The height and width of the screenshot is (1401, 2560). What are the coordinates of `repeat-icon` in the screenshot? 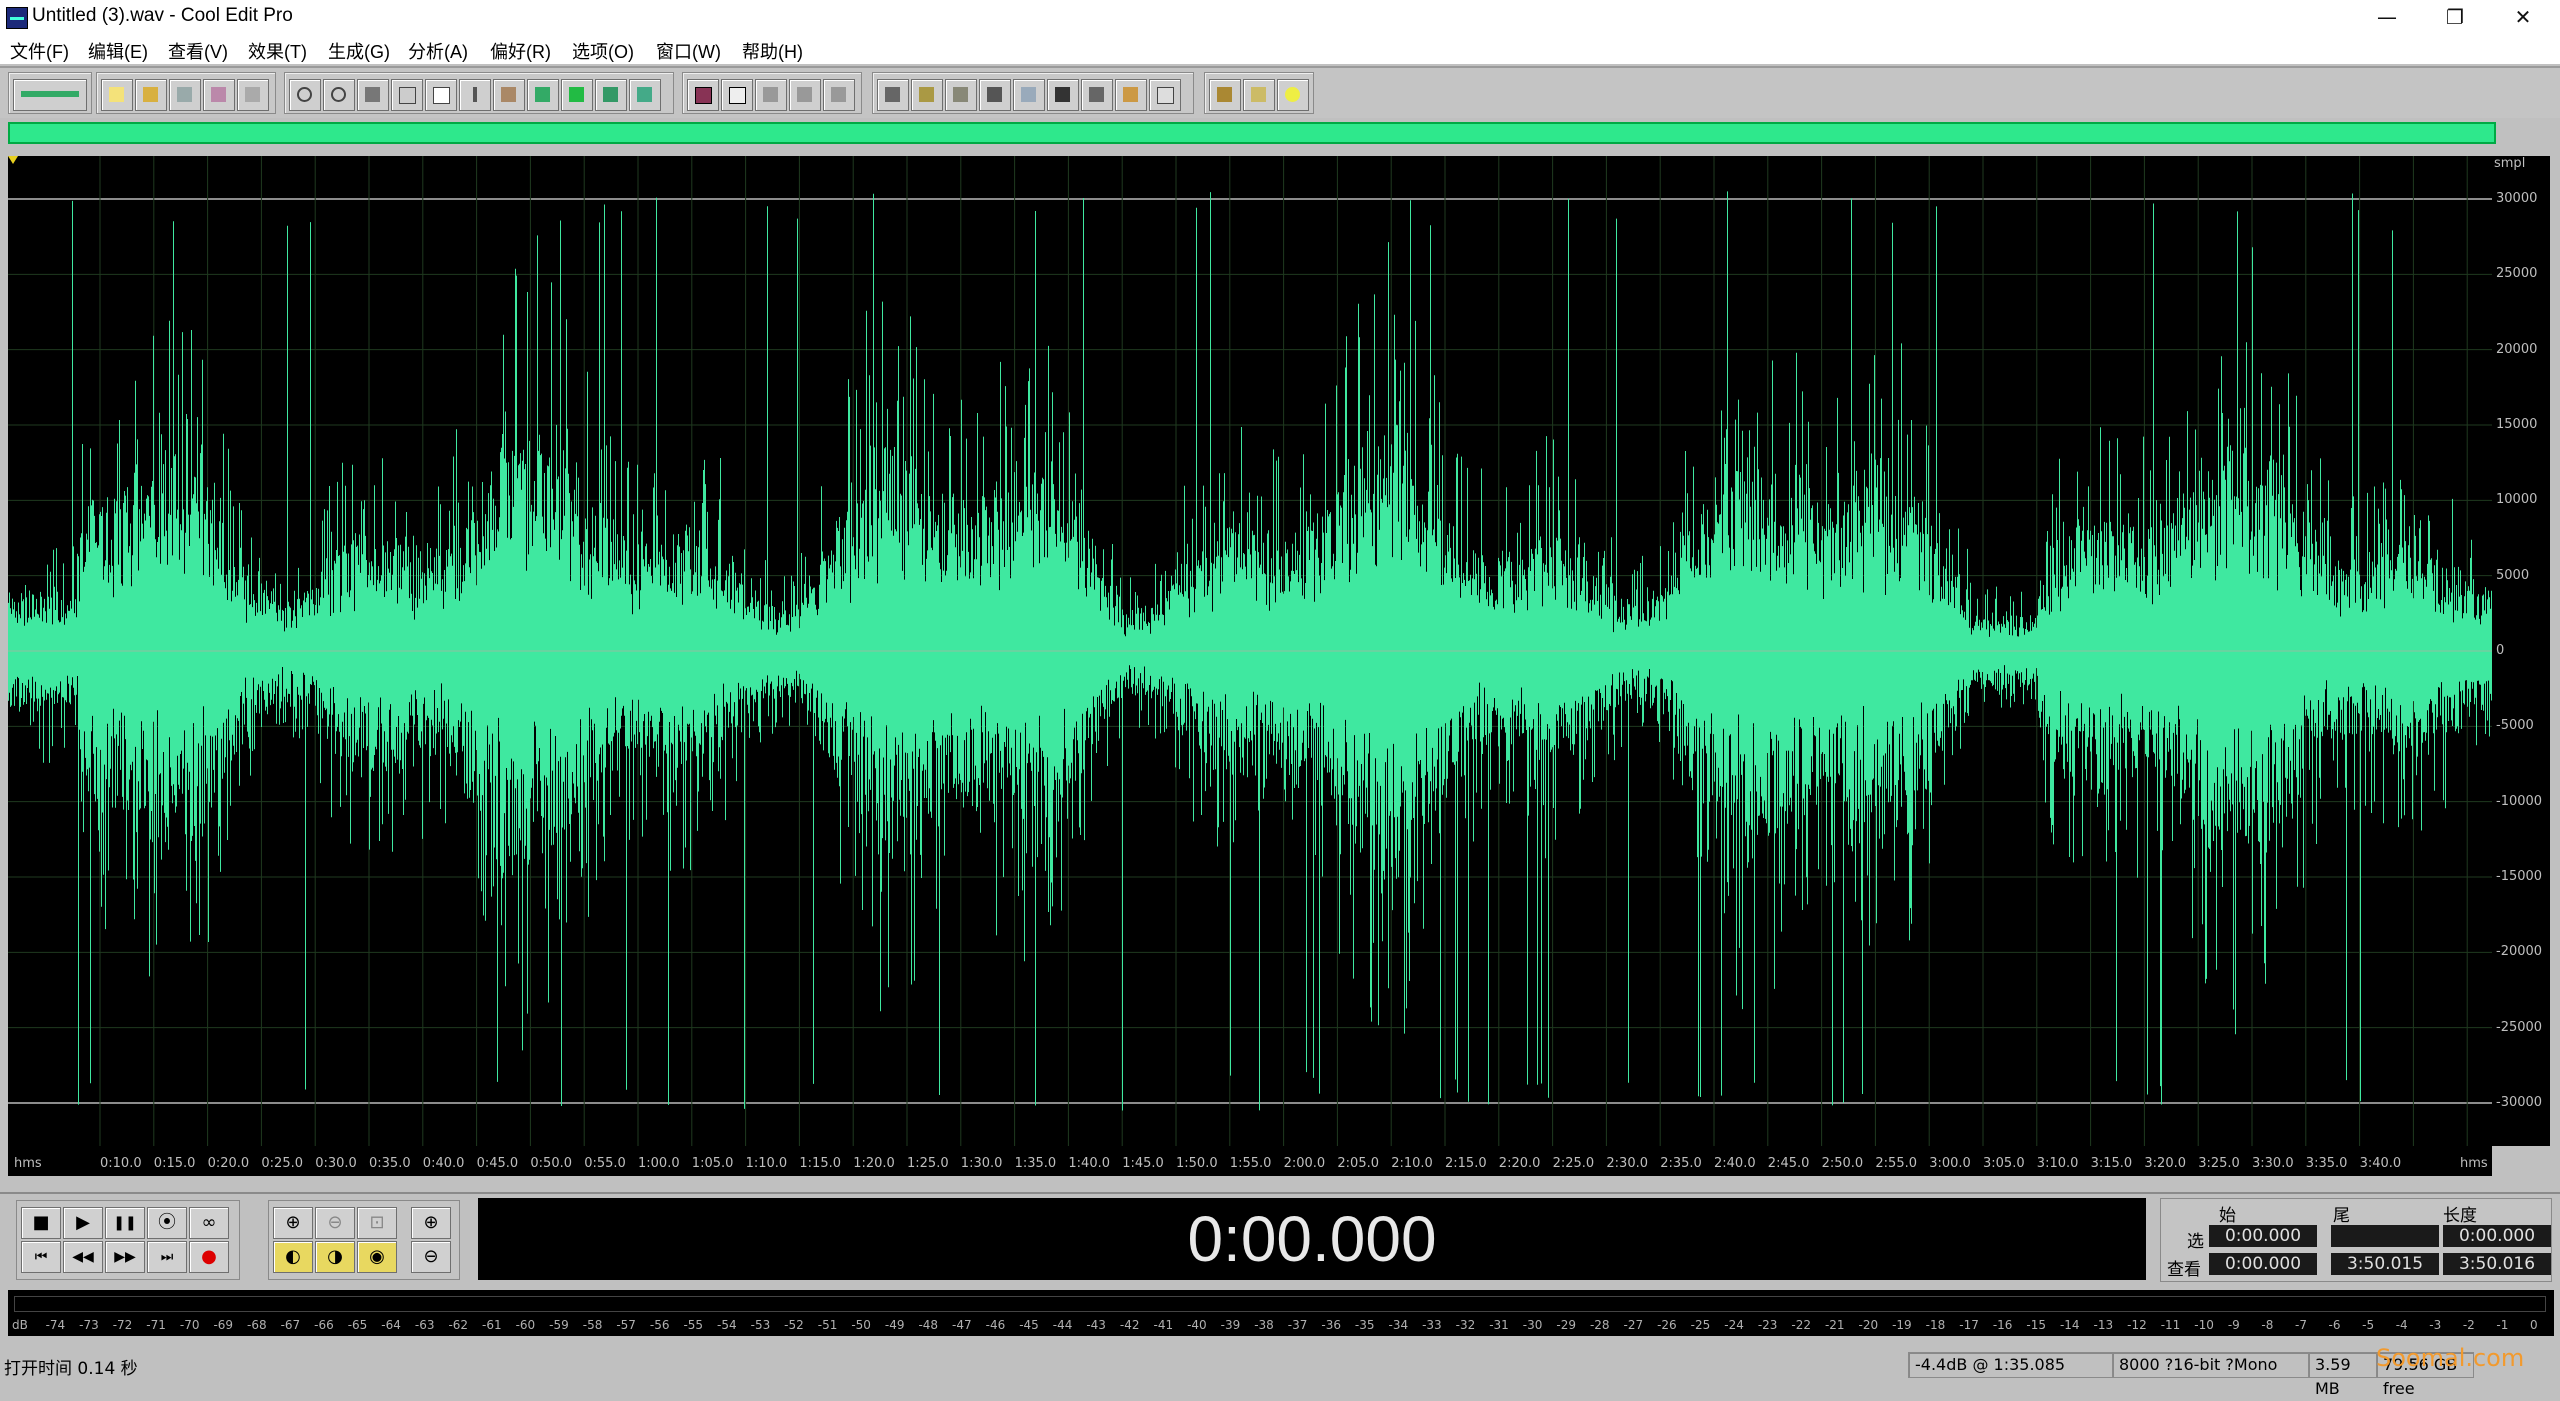 It's located at (373, 95).